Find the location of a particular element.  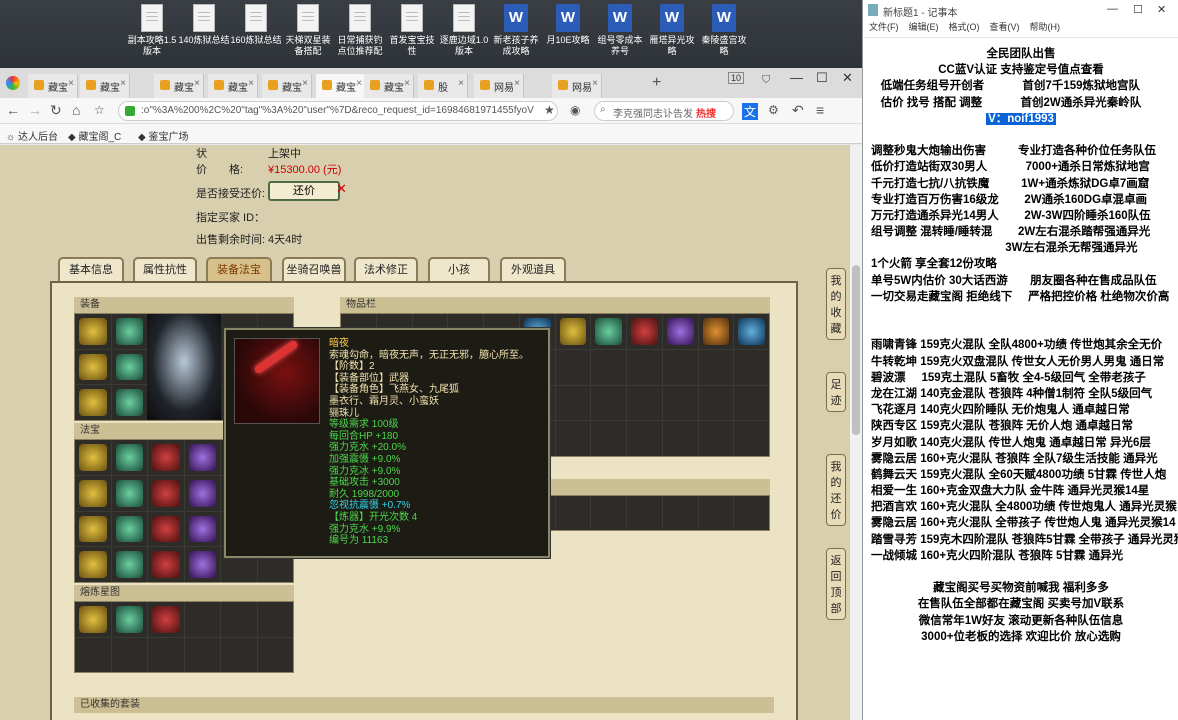

search-input: ⌕ 李克强同志讣告发 热搜 is located at coordinates (664, 111).